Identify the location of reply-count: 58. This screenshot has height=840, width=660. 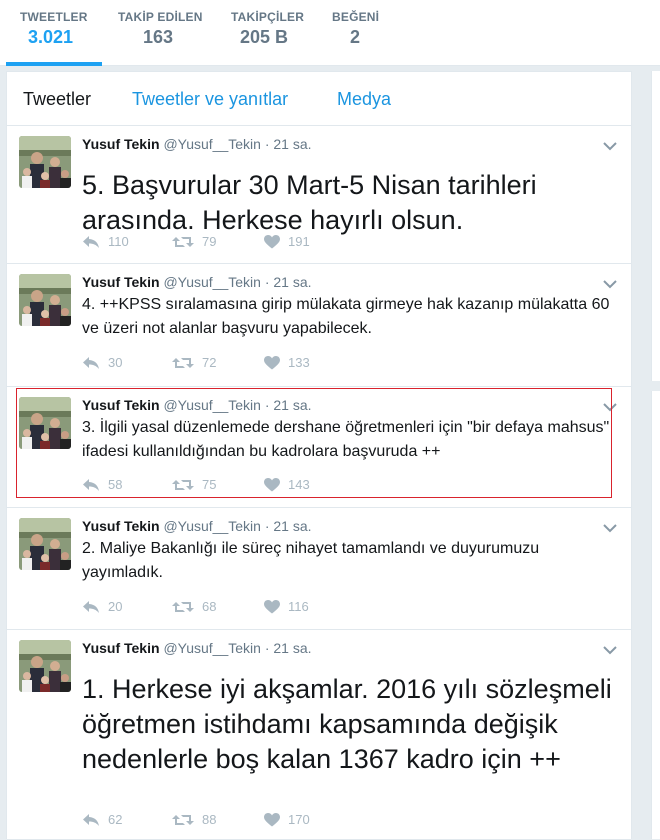
(115, 484).